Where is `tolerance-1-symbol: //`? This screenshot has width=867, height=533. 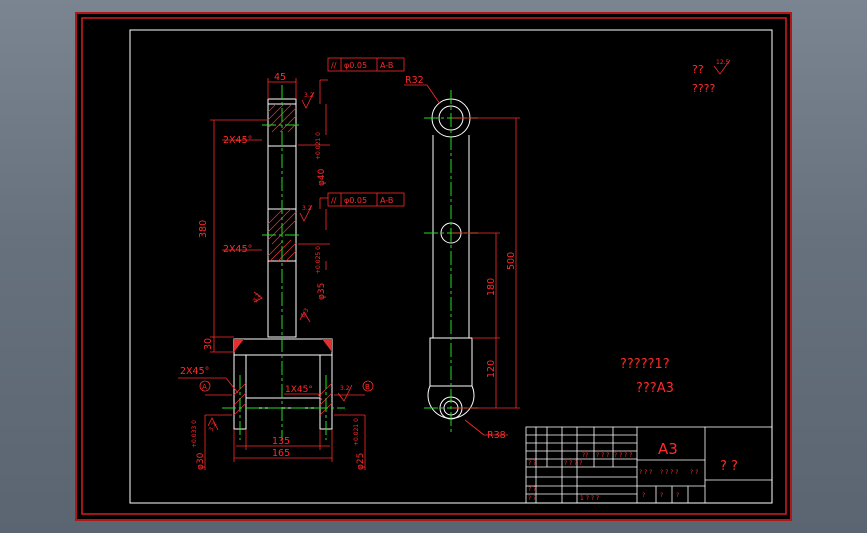 tolerance-1-symbol: // is located at coordinates (334, 65).